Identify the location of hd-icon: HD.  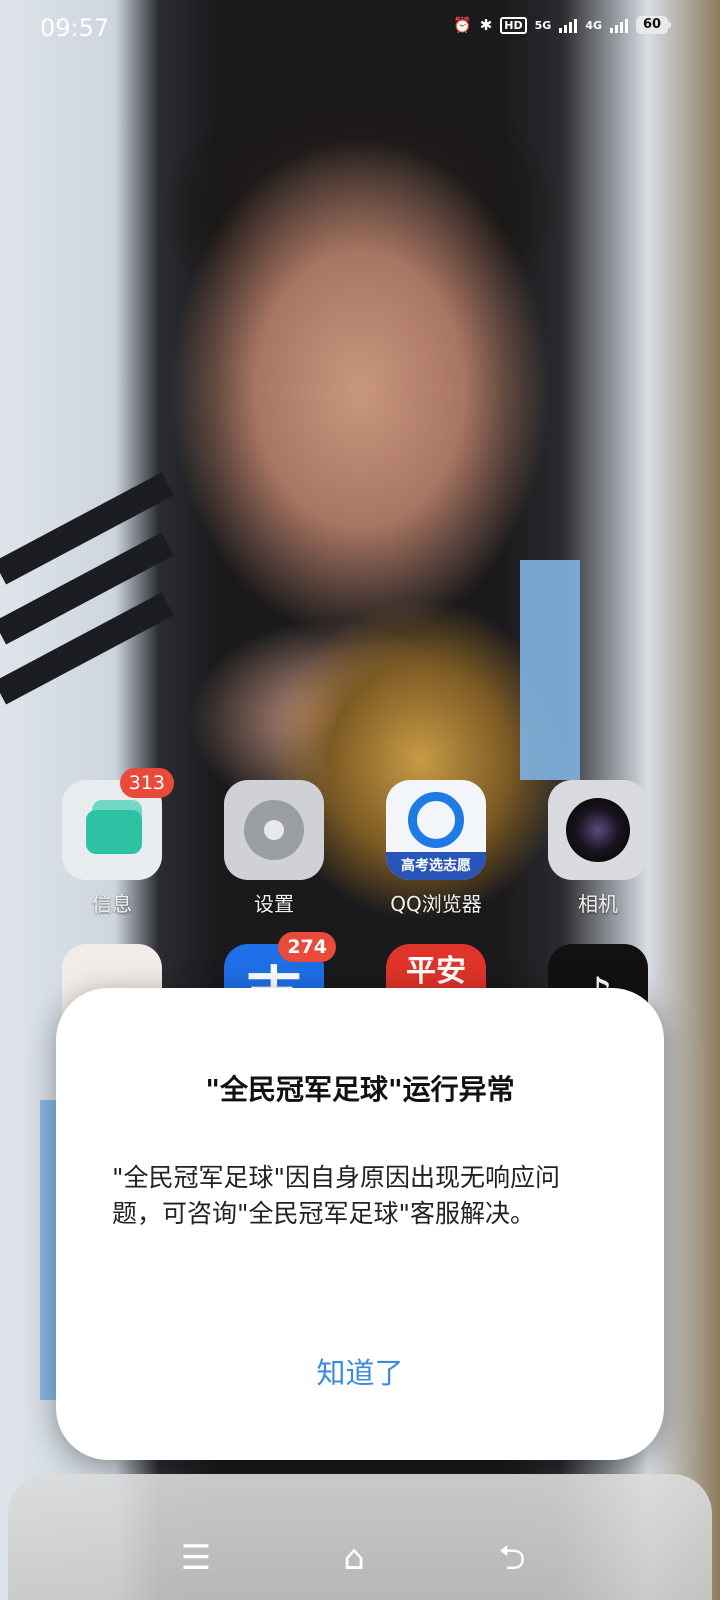
(513, 25).